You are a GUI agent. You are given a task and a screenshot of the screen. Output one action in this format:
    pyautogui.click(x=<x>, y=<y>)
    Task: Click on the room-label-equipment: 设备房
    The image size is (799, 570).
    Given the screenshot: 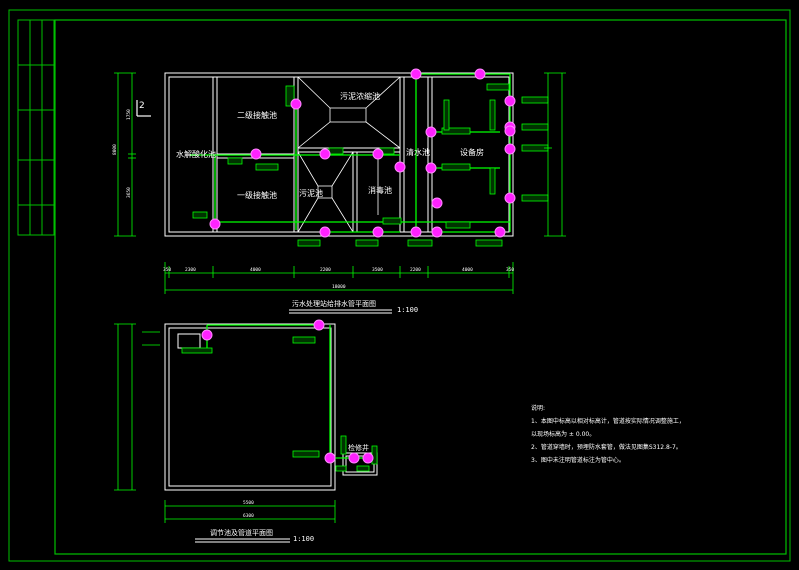 What is the action you would take?
    pyautogui.click(x=472, y=152)
    